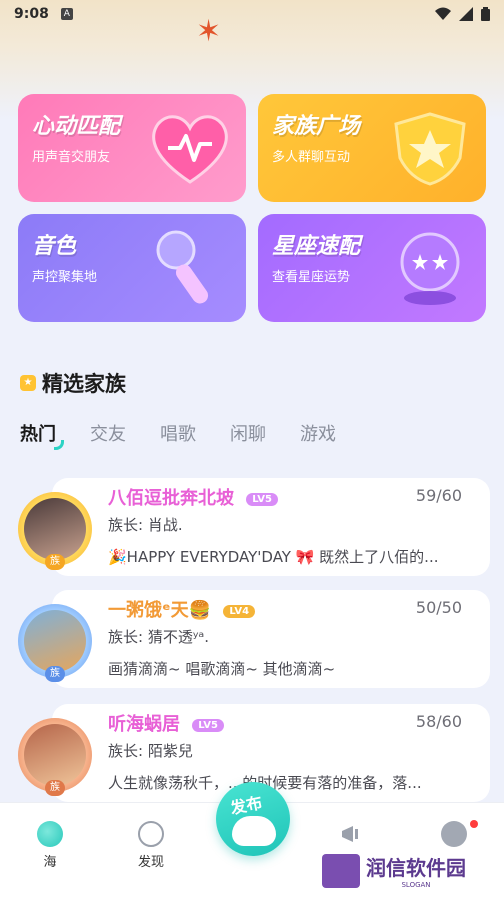 This screenshot has width=504, height=897. Describe the element at coordinates (50, 862) in the screenshot. I see `nav-label: 海` at that location.